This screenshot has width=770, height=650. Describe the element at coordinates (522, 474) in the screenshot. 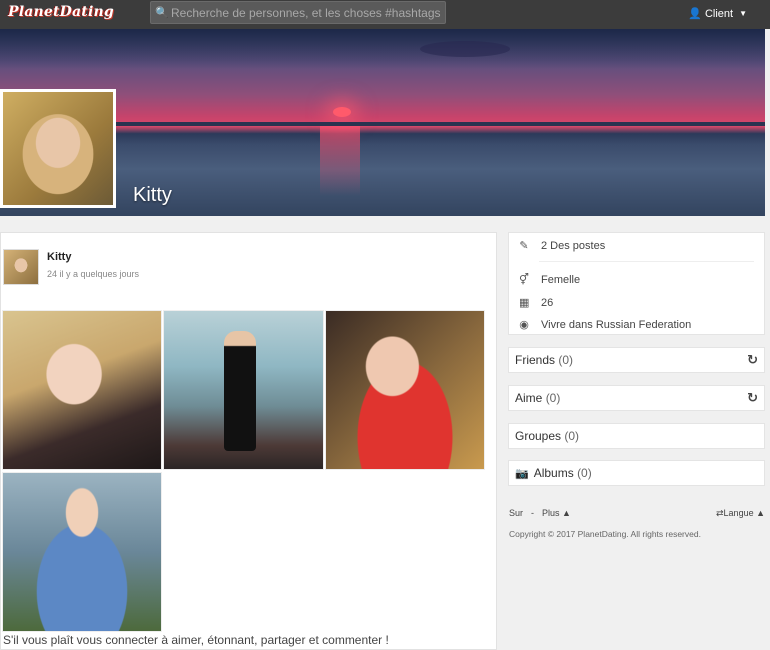

I see `camera-icon: 📷` at that location.